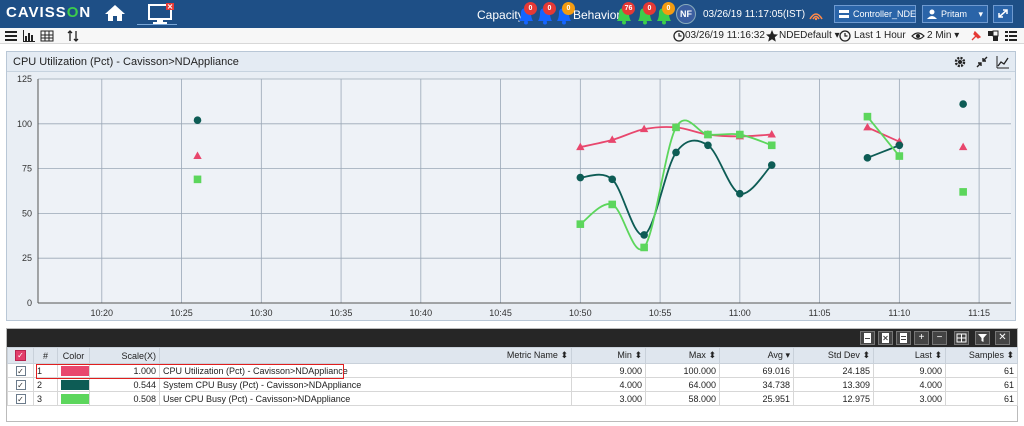 The image size is (1024, 426). Describe the element at coordinates (1011, 36) in the screenshot. I see `list-icon` at that location.